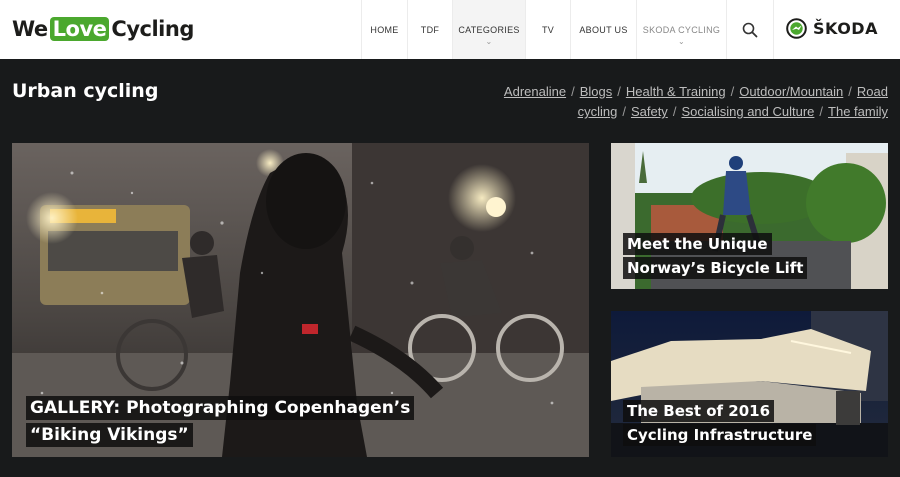 The image size is (900, 477). I want to click on nav-categories: CATEGORIES ⌄, so click(488, 29).